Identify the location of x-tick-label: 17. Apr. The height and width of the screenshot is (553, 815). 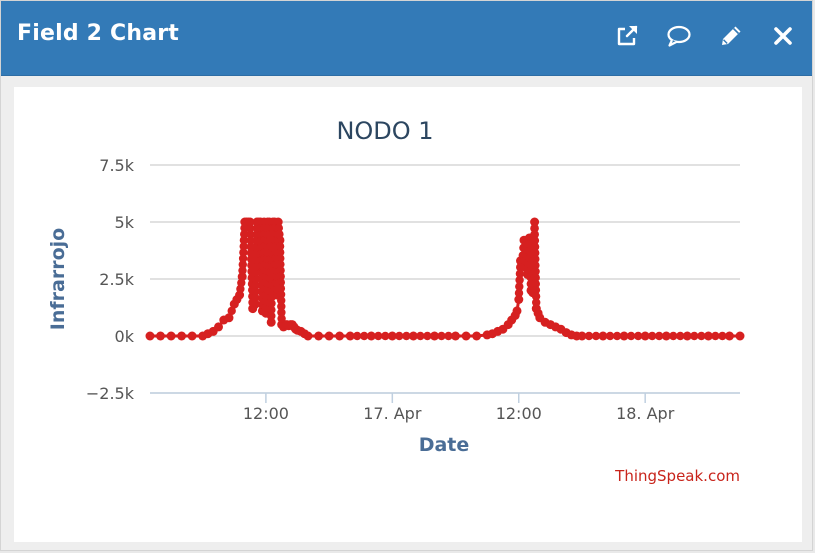
(392, 413).